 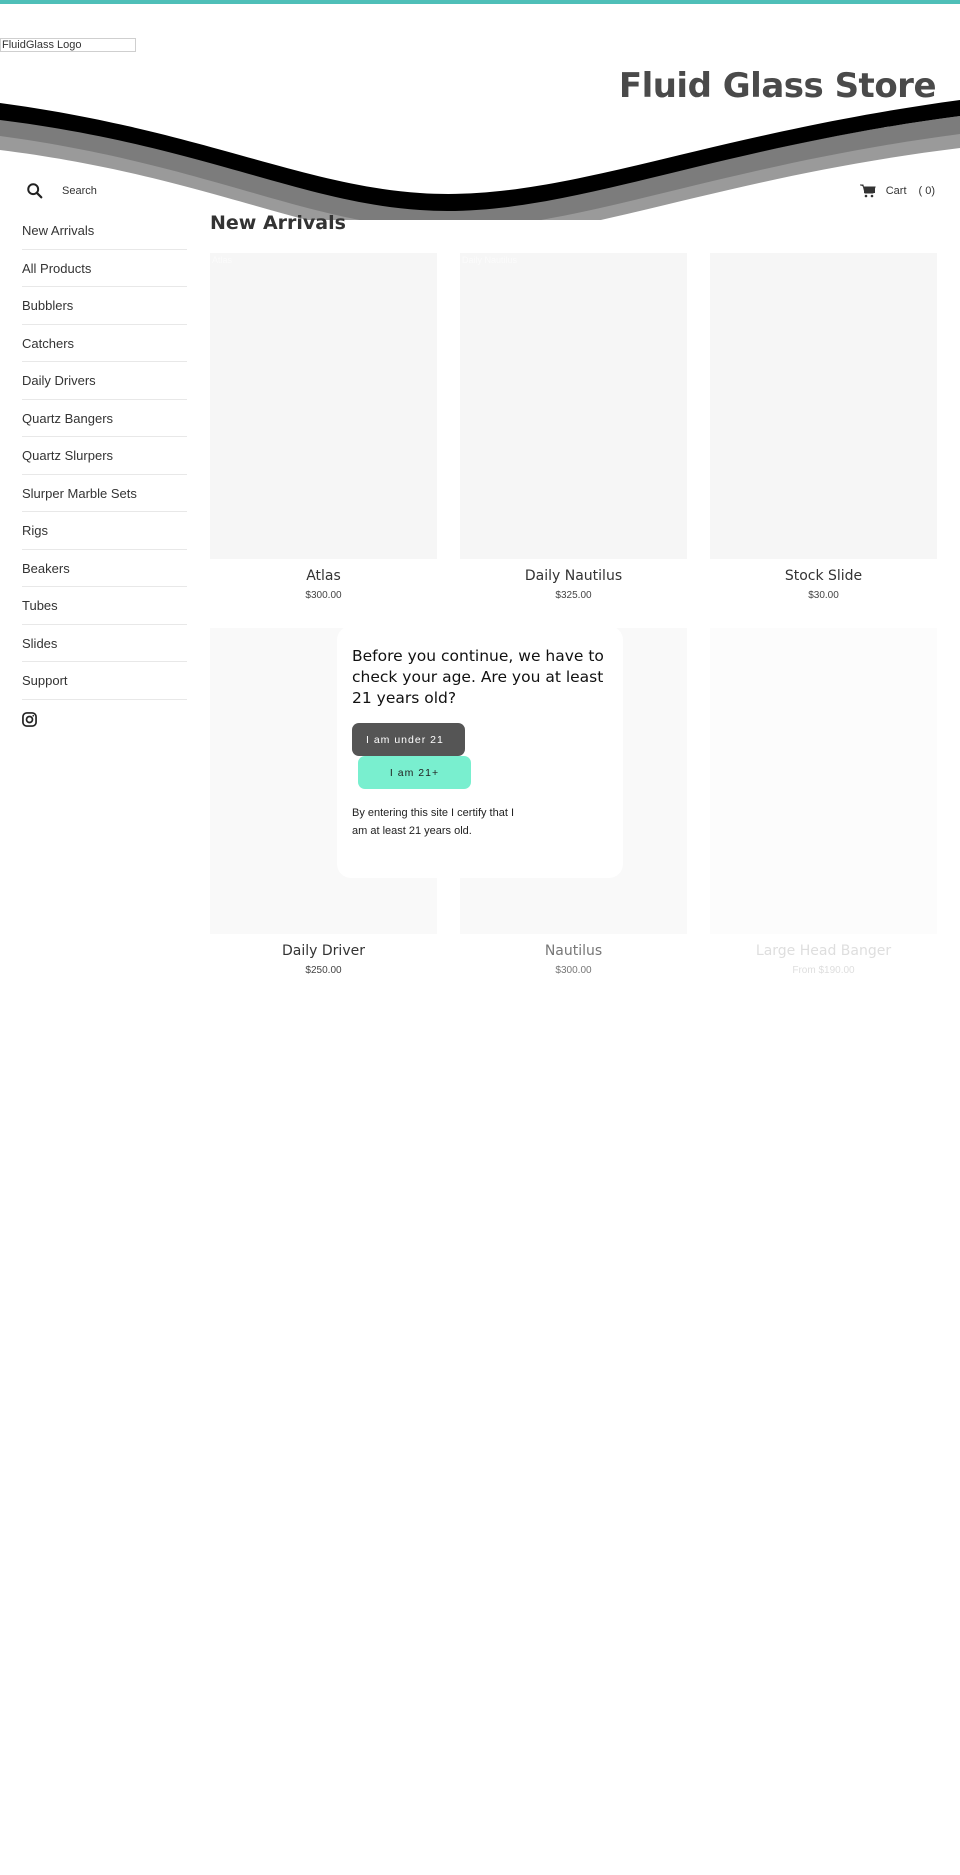 What do you see at coordinates (323, 576) in the screenshot?
I see `product-name: Atlas` at bounding box center [323, 576].